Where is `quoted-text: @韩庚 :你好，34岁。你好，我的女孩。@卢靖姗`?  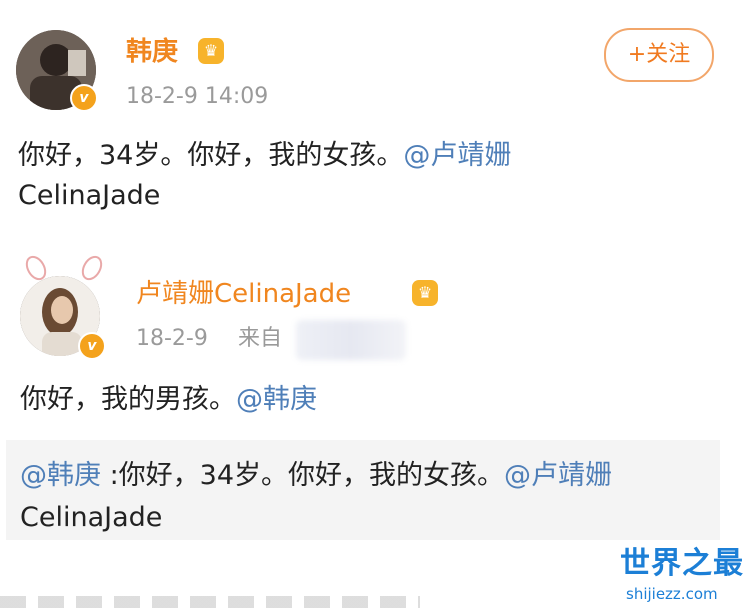
quoted-text: @韩庚 :你好，34岁。你好，我的女孩。@卢靖姗 is located at coordinates (316, 476).